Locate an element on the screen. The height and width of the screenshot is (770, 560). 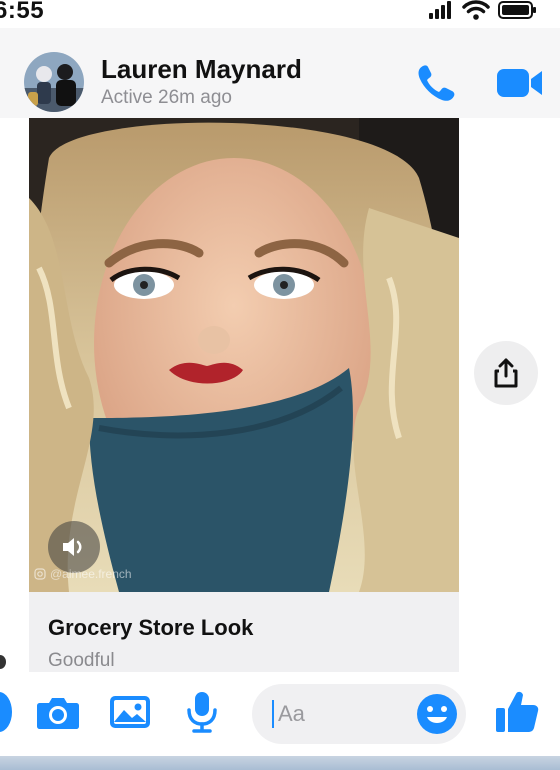
avatar-photo is located at coordinates (54, 82).